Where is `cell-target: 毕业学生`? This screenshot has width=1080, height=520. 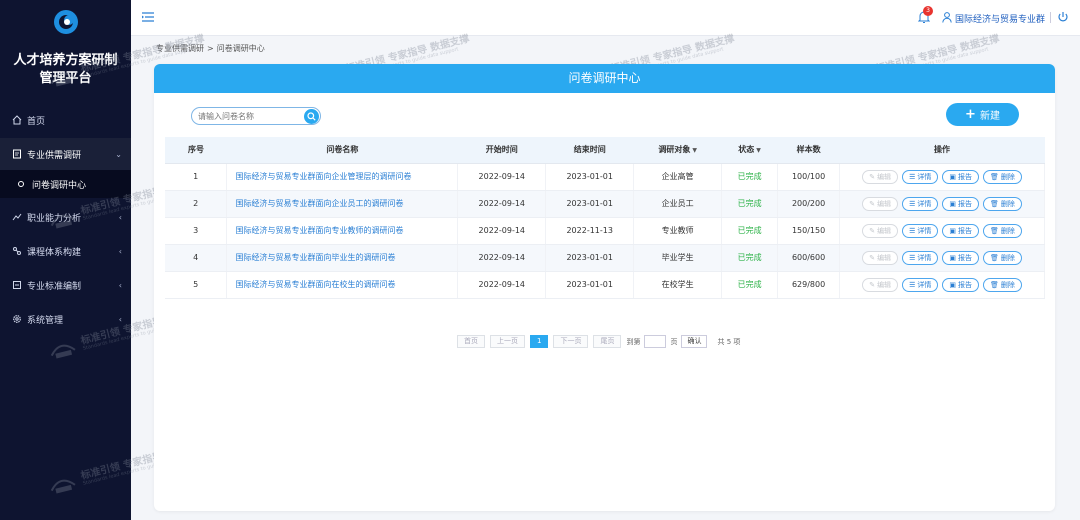 cell-target: 毕业学生 is located at coordinates (678, 258).